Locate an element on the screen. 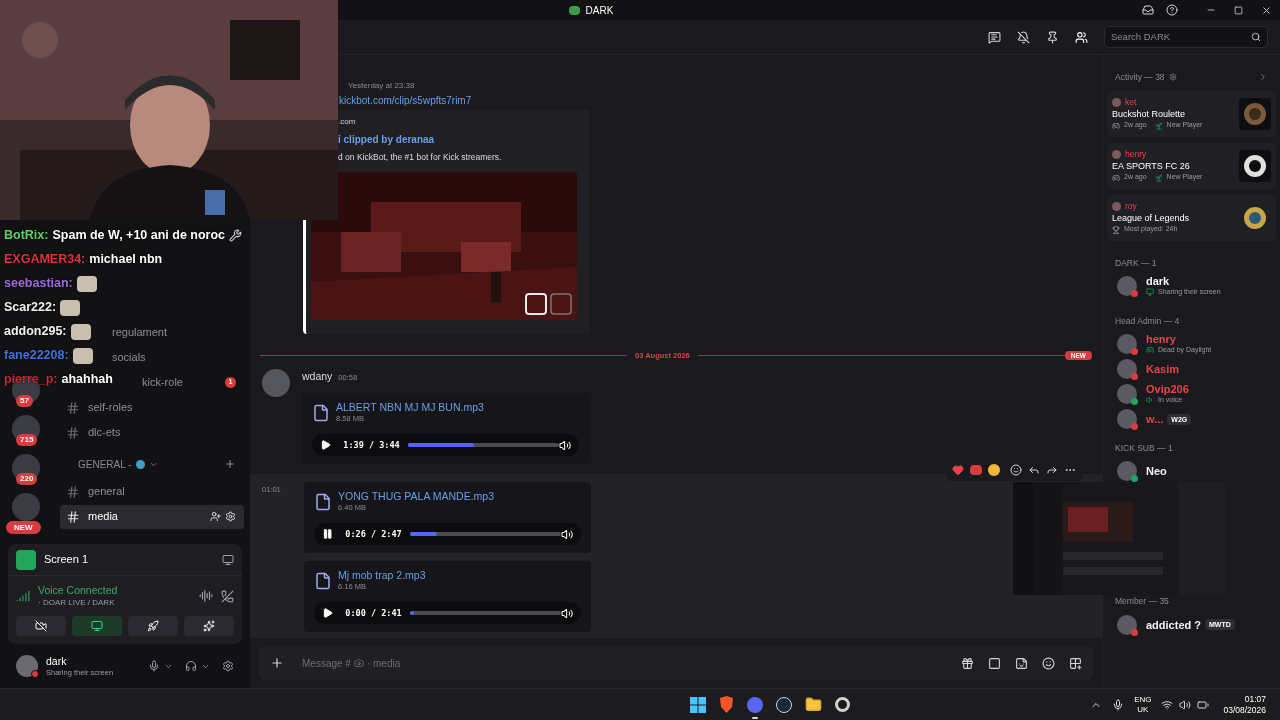 The width and height of the screenshot is (1280, 720). chat-username: pierre_p: is located at coordinates (31, 380).